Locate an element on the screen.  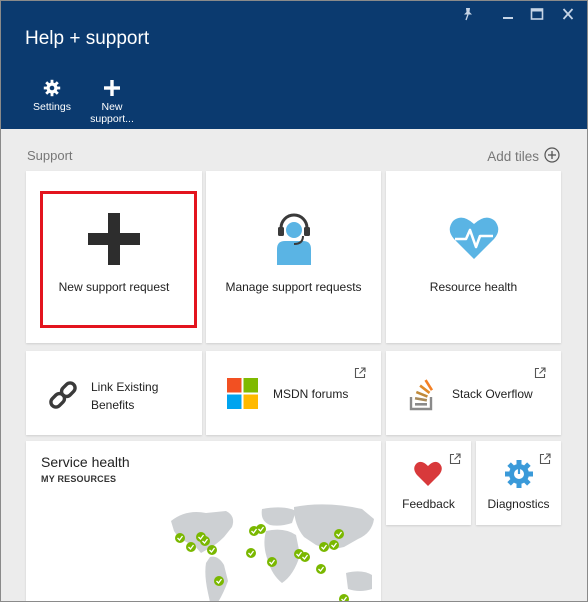
add-circle-icon is located at coordinates (552, 156).